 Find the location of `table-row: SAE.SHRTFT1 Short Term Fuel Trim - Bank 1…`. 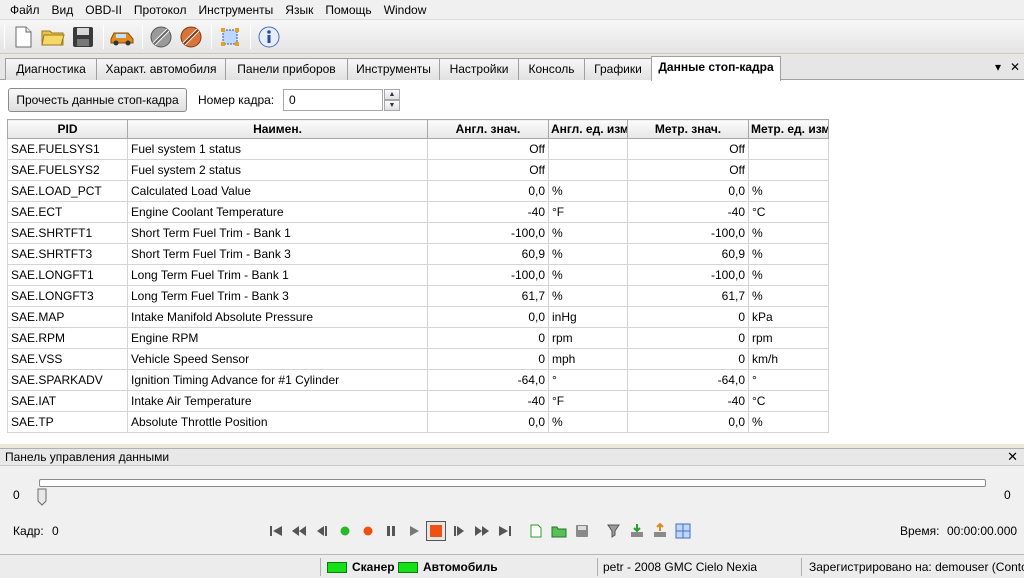

table-row: SAE.SHRTFT1 Short Term Fuel Trim - Bank 1… is located at coordinates (418, 233).